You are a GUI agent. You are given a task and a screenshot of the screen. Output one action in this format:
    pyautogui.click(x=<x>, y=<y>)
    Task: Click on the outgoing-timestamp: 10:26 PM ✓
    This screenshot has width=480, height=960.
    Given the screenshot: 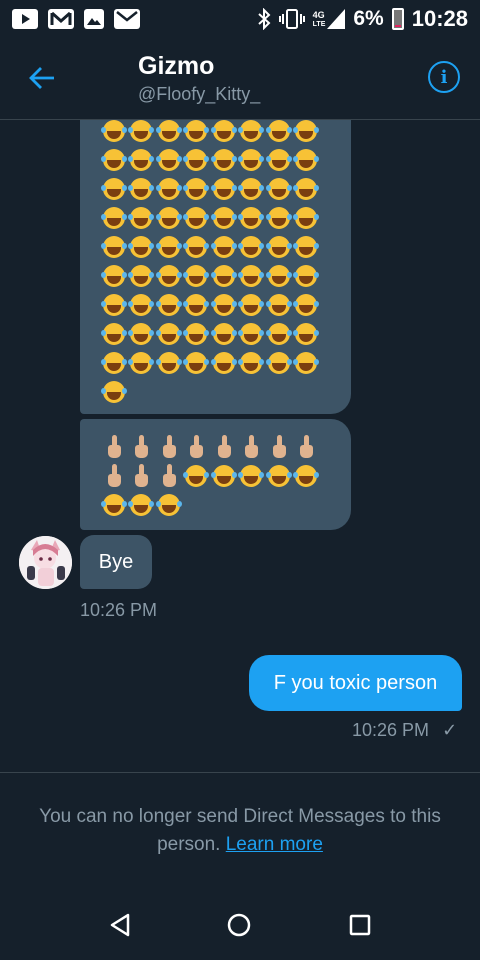 What is the action you would take?
    pyautogui.click(x=404, y=730)
    